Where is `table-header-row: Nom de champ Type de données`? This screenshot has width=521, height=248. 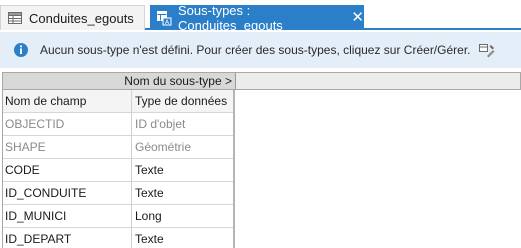 table-header-row: Nom de champ Type de données is located at coordinates (118, 101).